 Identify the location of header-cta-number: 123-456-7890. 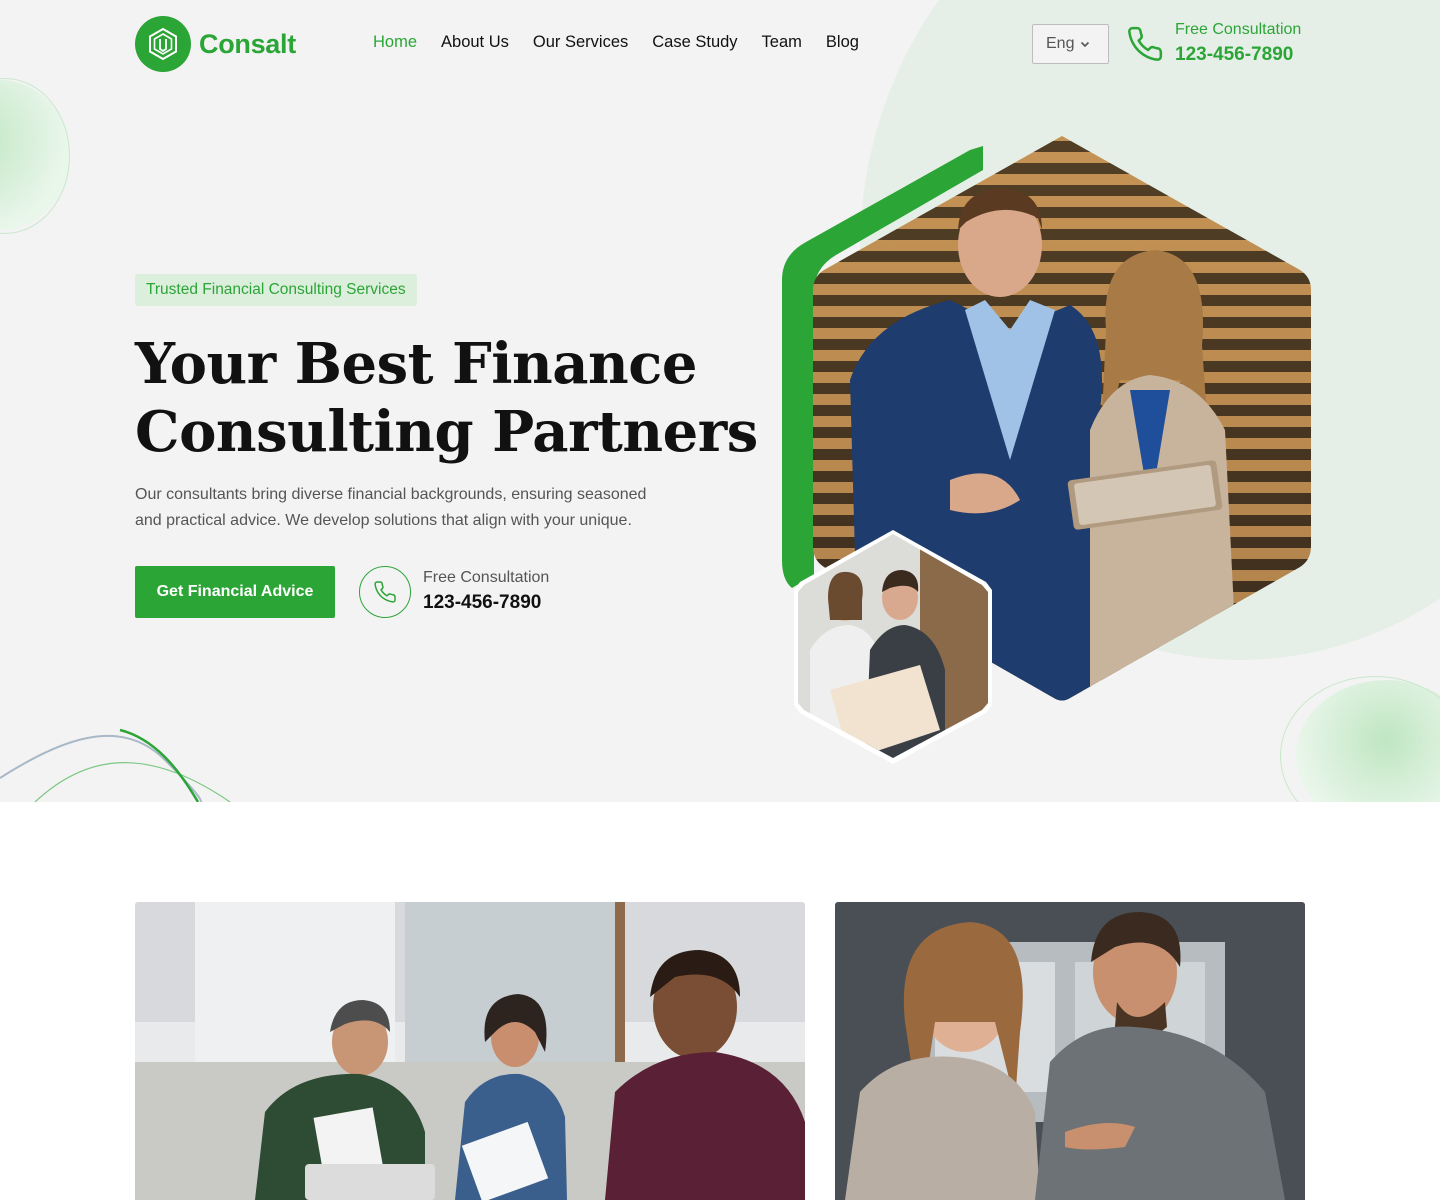
(1234, 55).